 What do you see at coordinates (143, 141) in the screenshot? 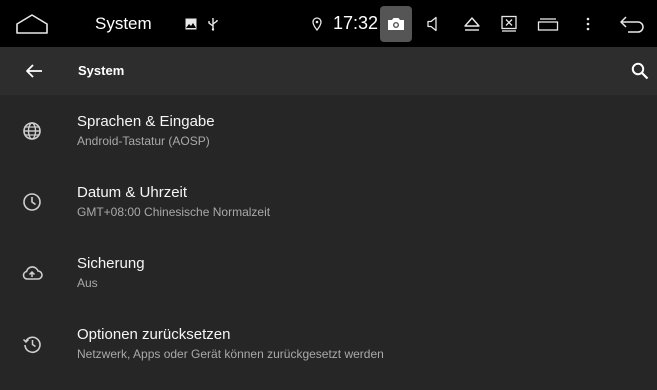
I see `settings-item-subtitle: Android-Tastatur (AOSP)` at bounding box center [143, 141].